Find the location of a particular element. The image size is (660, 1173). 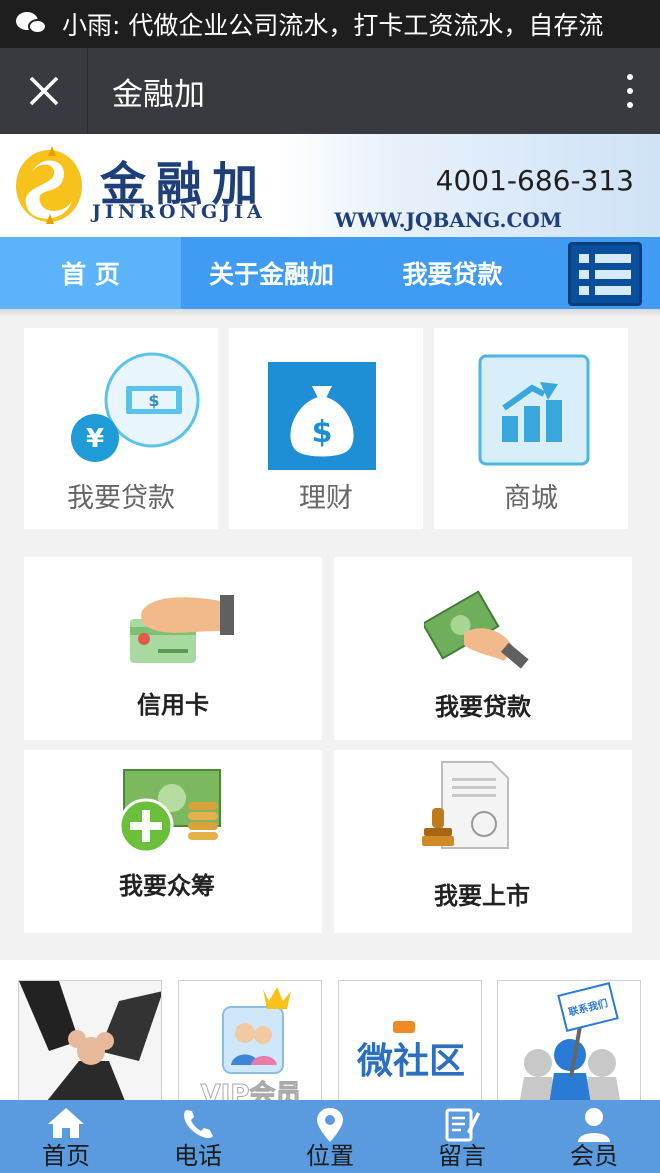

bottom-nav-label: 位置 is located at coordinates (330, 1156).